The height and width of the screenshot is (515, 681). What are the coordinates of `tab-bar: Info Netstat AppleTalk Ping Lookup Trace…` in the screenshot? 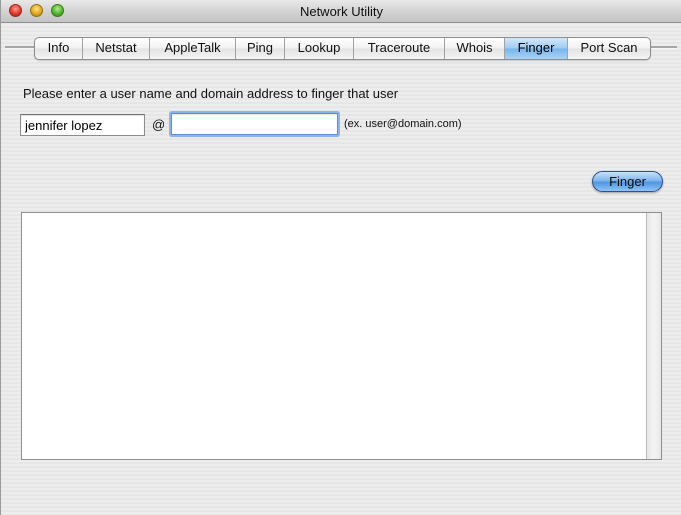 It's located at (342, 48).